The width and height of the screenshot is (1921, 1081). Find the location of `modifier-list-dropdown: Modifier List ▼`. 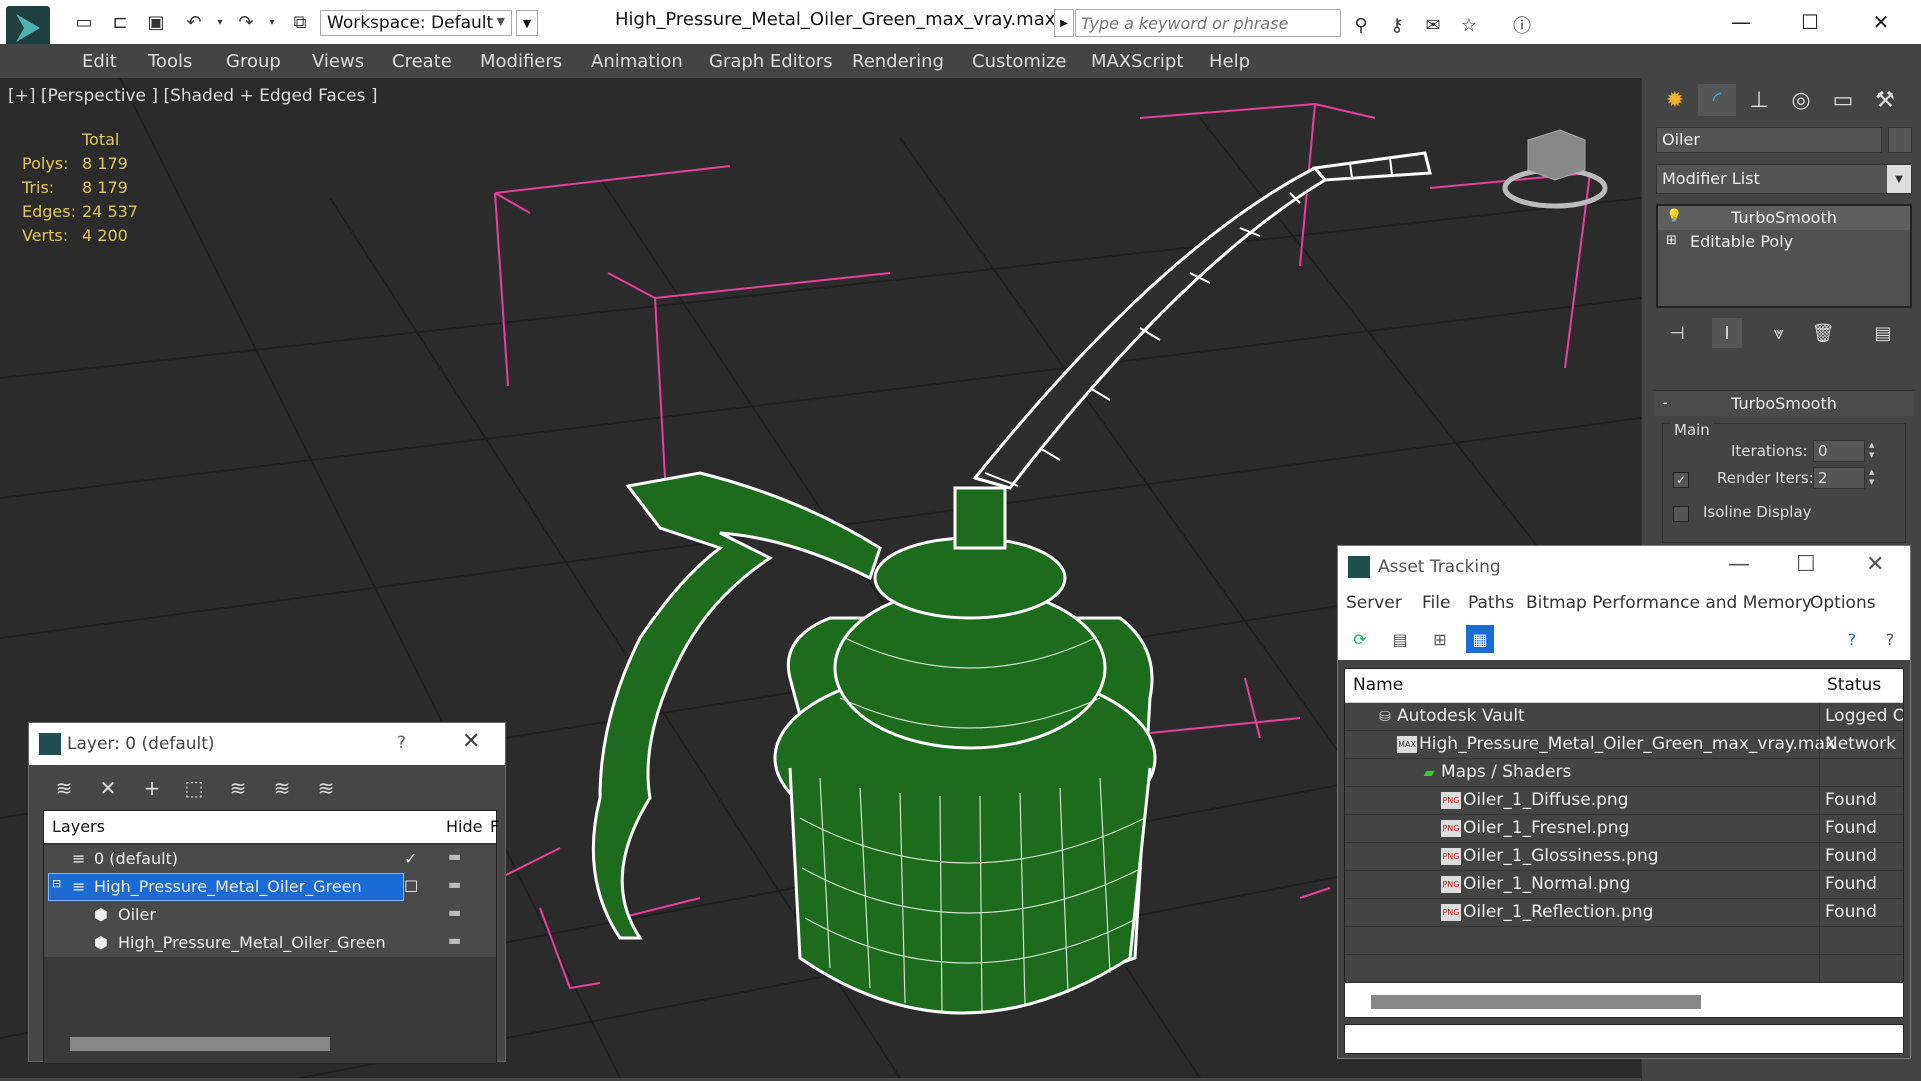

modifier-list-dropdown: Modifier List ▼ is located at coordinates (1784, 179).